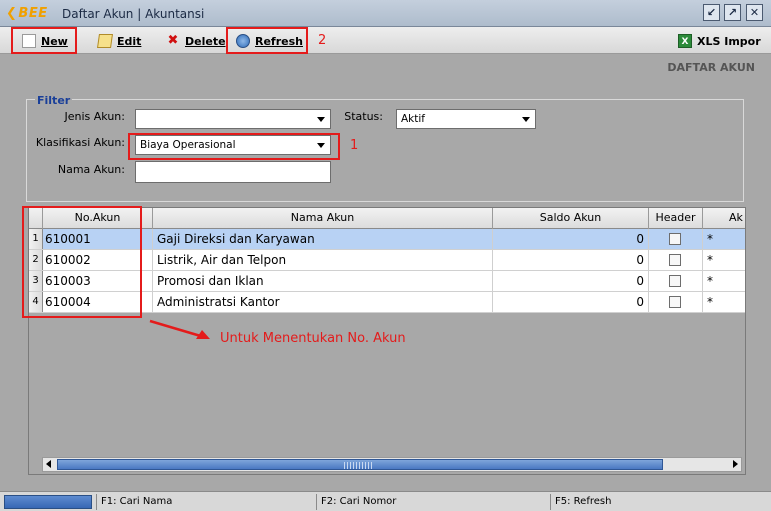 The image size is (771, 511). What do you see at coordinates (48, 502) in the screenshot?
I see `status-progress-indicator` at bounding box center [48, 502].